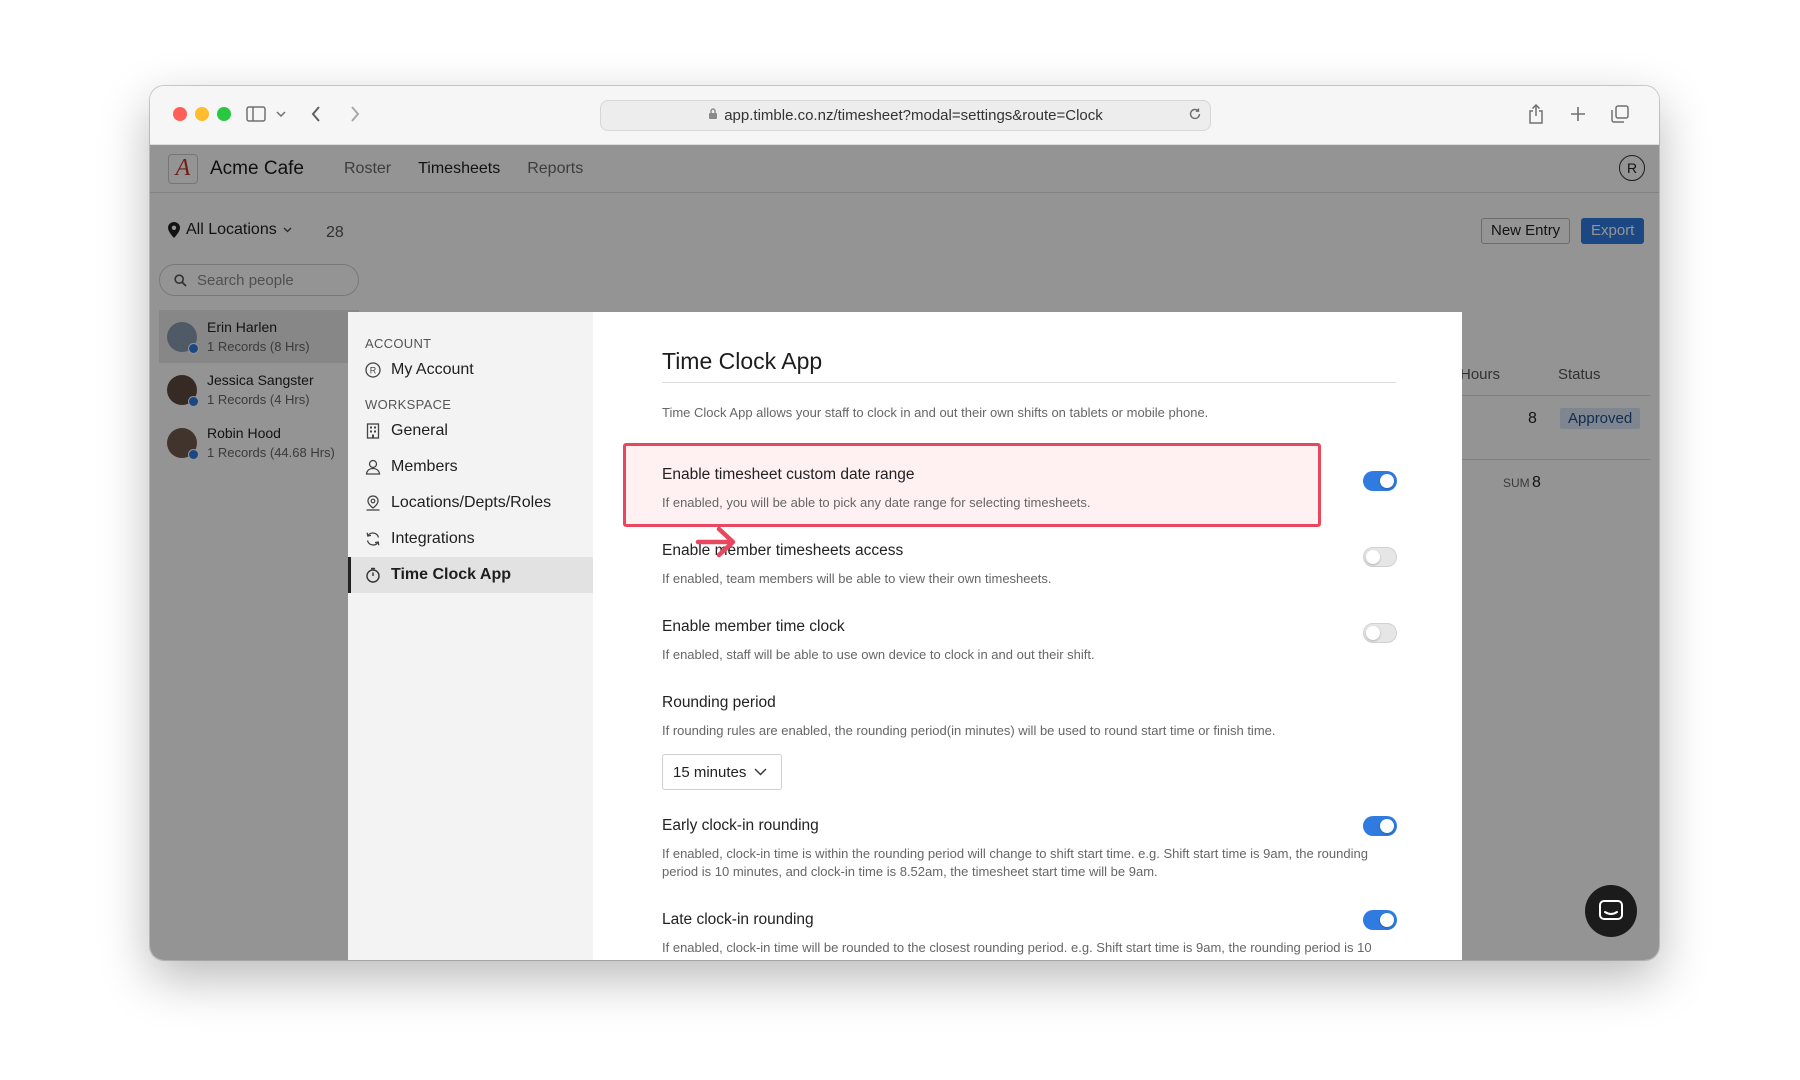 This screenshot has height=1080, width=1800. Describe the element at coordinates (1578, 114) in the screenshot. I see `plus-icon` at that location.